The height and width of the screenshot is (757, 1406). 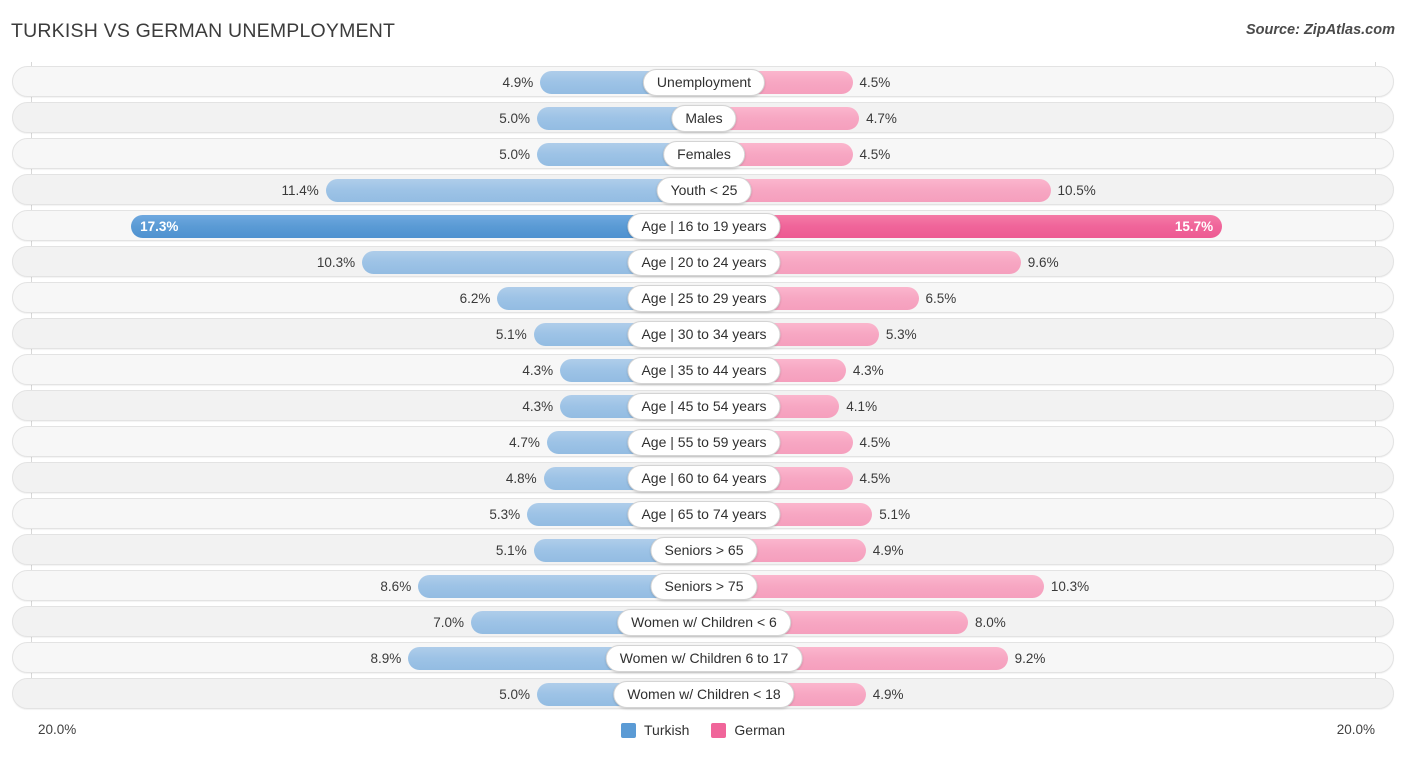 What do you see at coordinates (901, 334) in the screenshot?
I see `value-label-german: 5.3%` at bounding box center [901, 334].